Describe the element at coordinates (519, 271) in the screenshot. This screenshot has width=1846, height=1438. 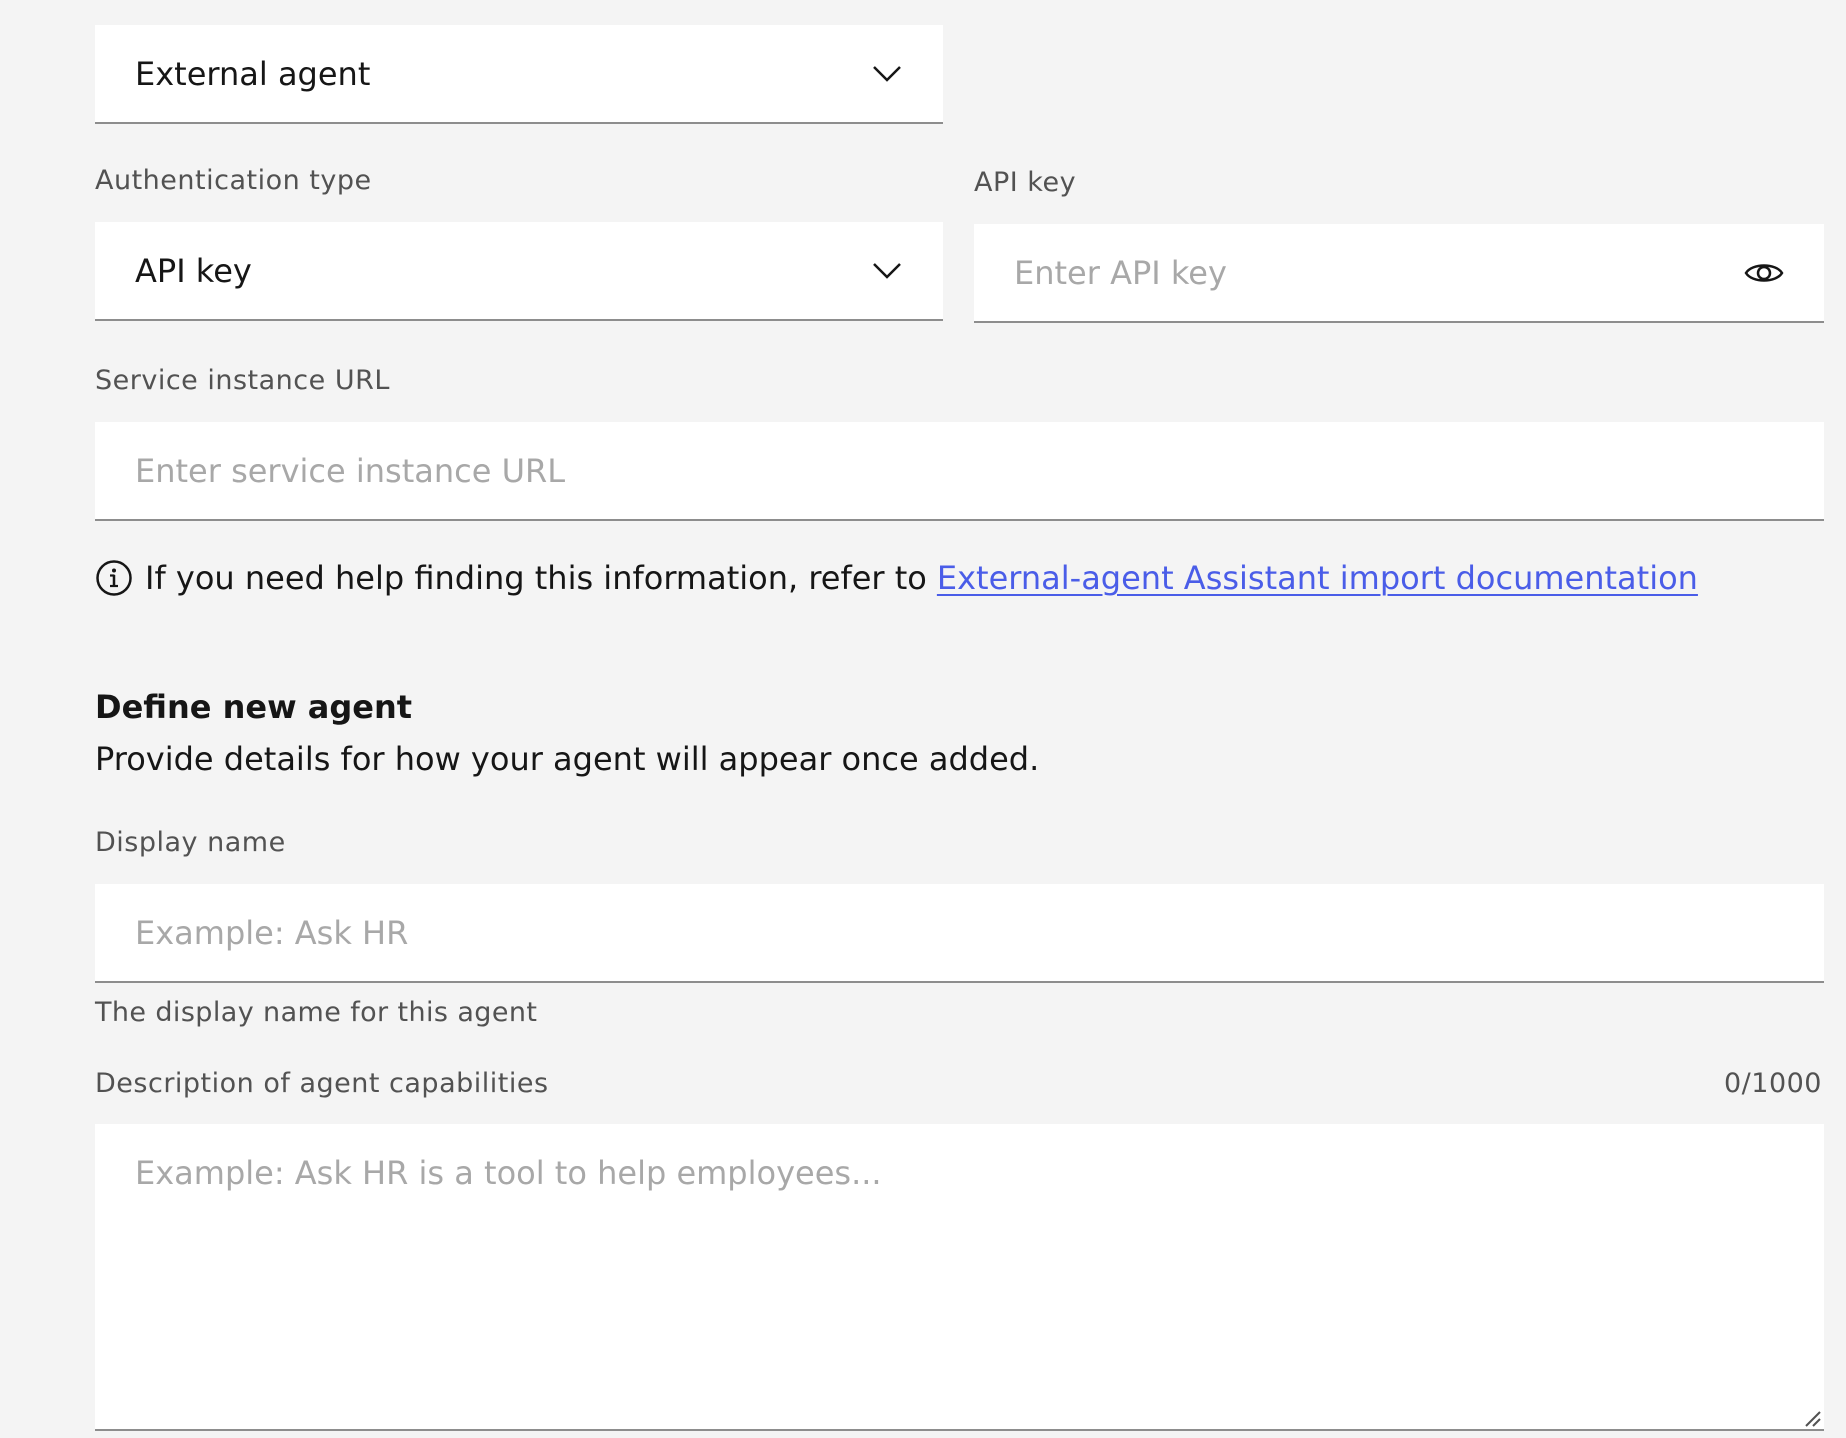
I see `authentication-type-dropdown: API key` at that location.